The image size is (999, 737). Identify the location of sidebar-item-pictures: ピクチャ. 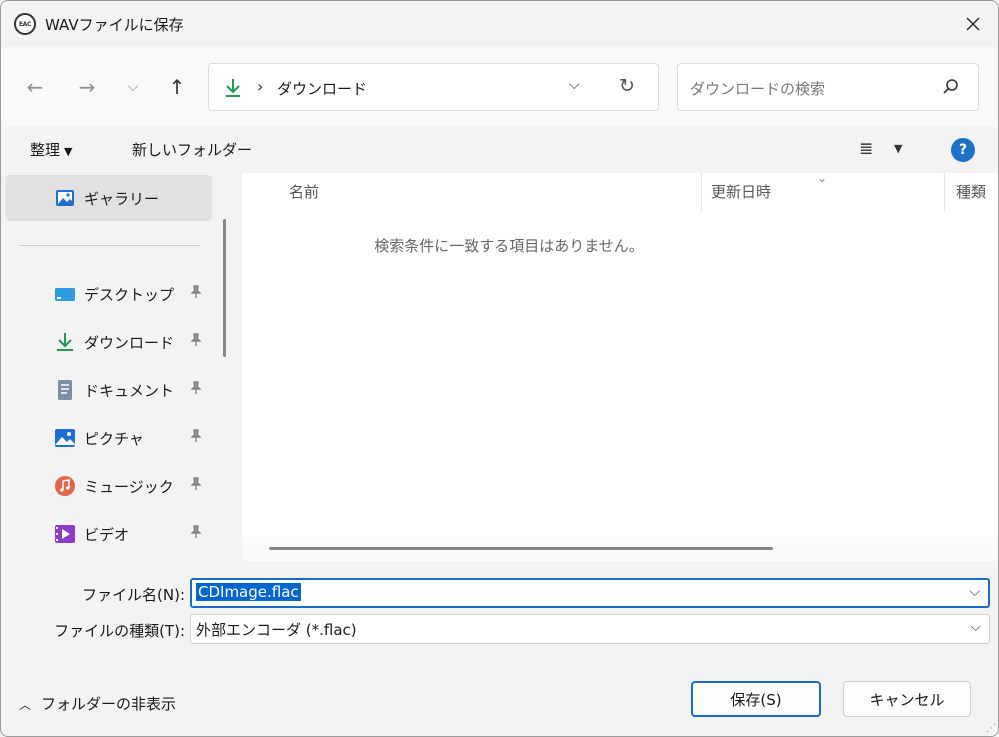
(109, 438).